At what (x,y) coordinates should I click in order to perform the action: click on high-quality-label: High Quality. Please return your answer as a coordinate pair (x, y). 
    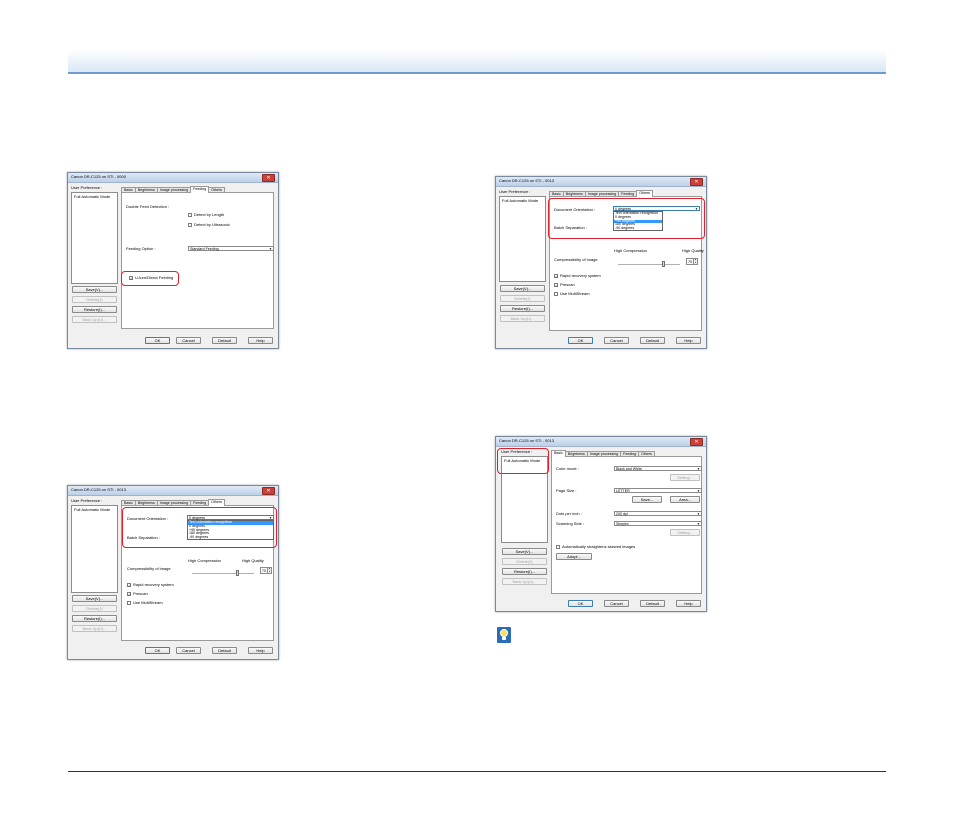
    Looking at the image, I should click on (693, 250).